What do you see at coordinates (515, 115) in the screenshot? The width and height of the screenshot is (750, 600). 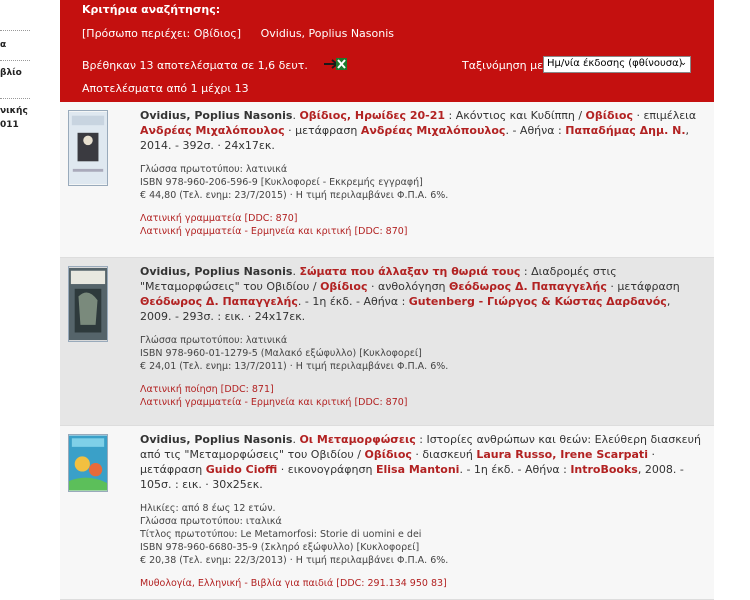 I see `result-subtitle: : Ακόντιος και Κυδίππη /` at bounding box center [515, 115].